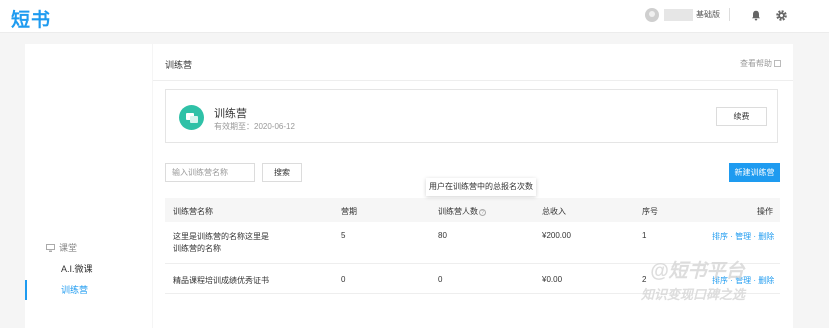 The height and width of the screenshot is (328, 829). Describe the element at coordinates (88, 290) in the screenshot. I see `sidebar-item-bootcamp: 训练营` at that location.